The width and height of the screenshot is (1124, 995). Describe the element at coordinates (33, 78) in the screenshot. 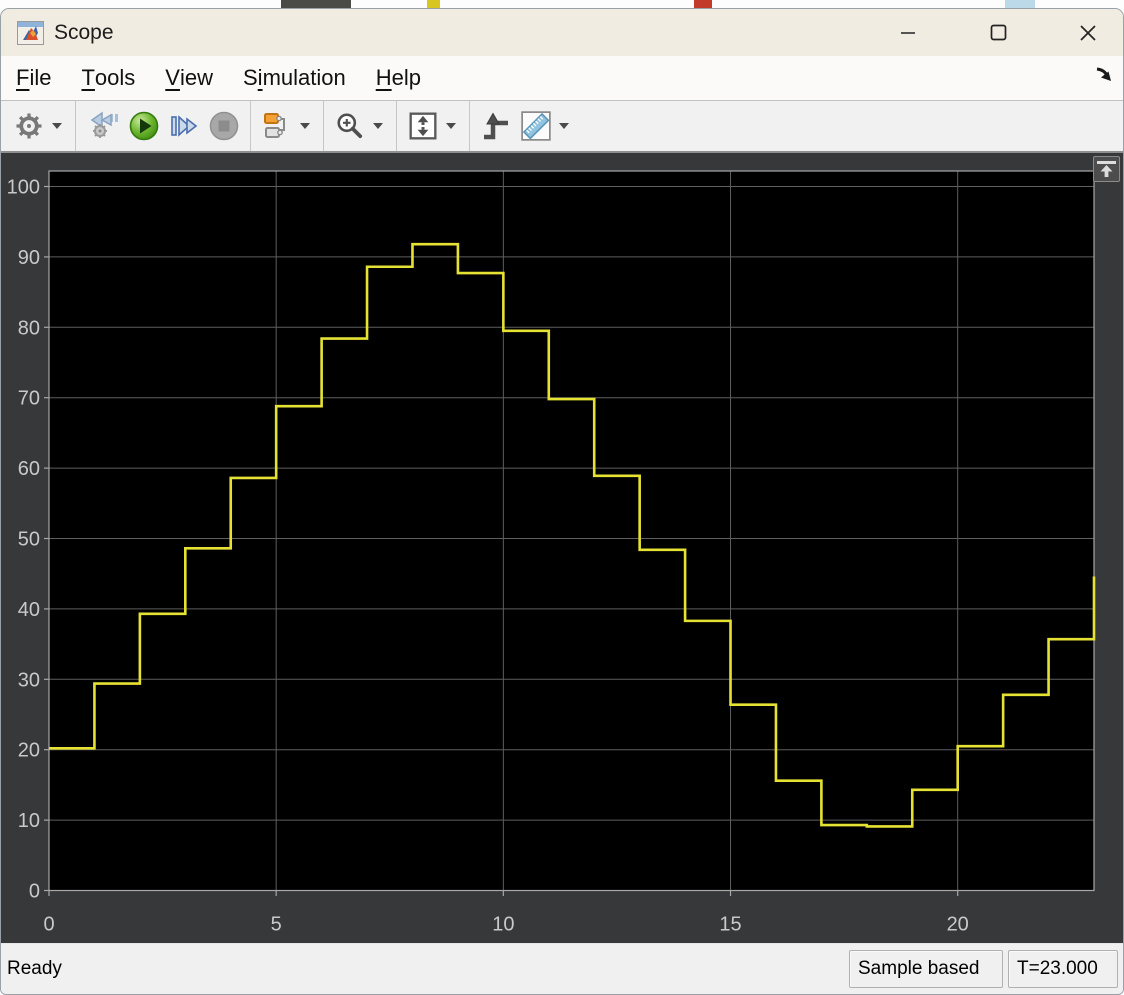

I see `menu-file: File` at that location.